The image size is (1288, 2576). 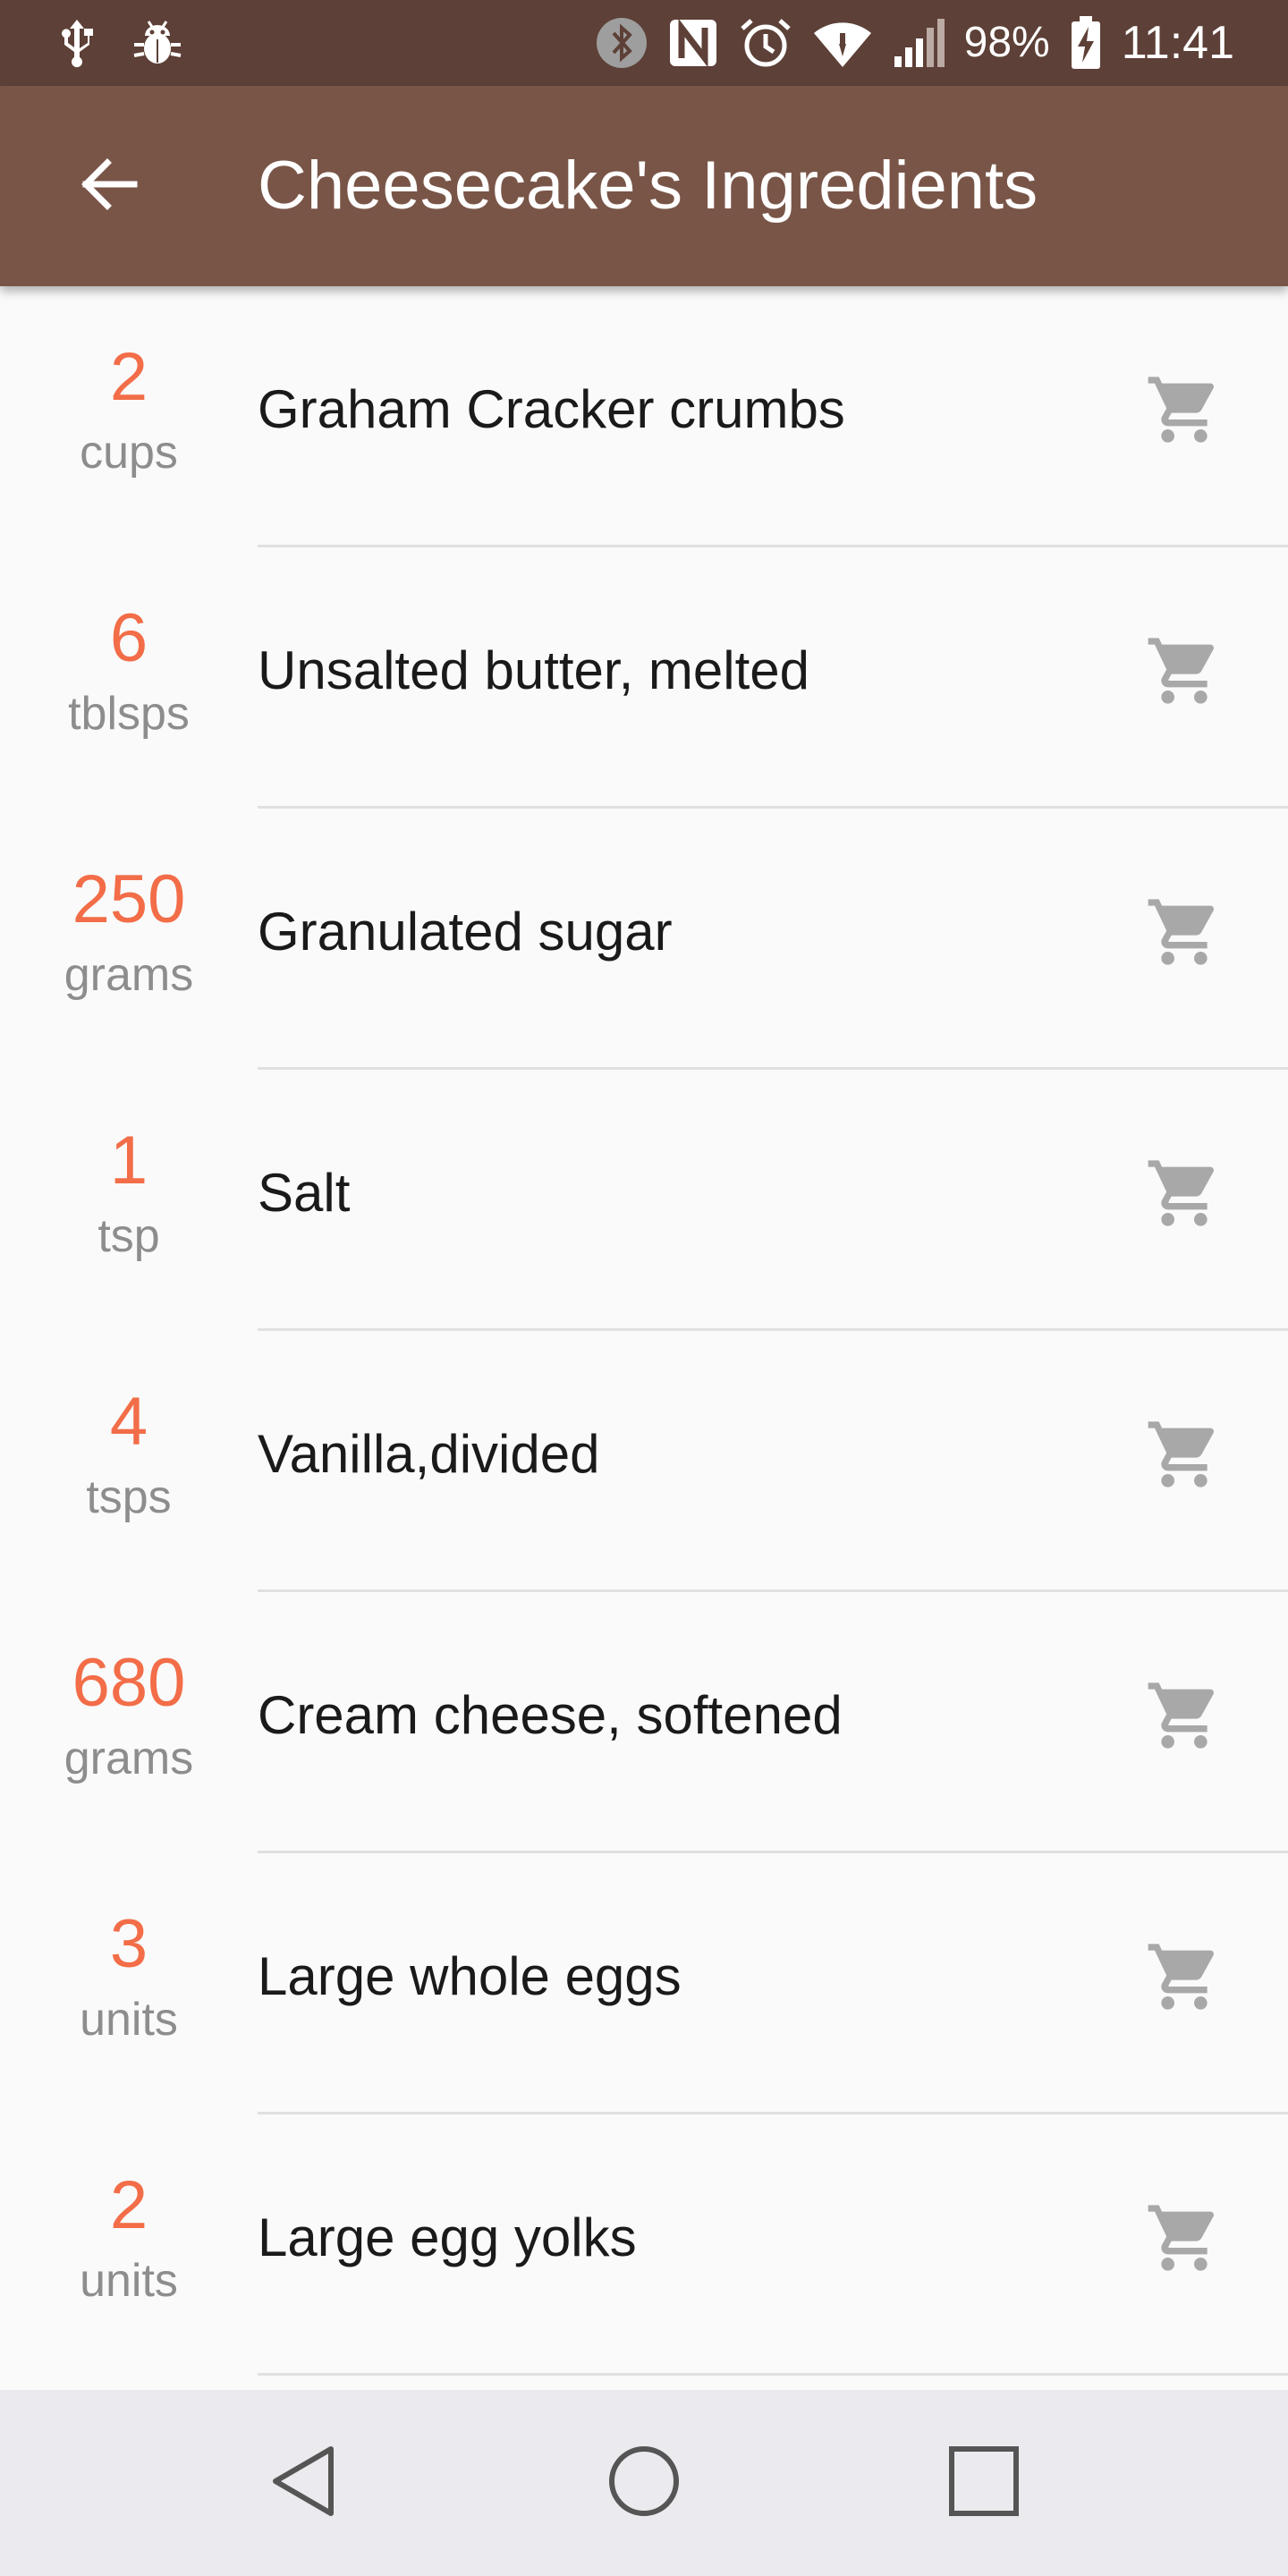 What do you see at coordinates (129, 416) in the screenshot?
I see `quantity: 2 cups` at bounding box center [129, 416].